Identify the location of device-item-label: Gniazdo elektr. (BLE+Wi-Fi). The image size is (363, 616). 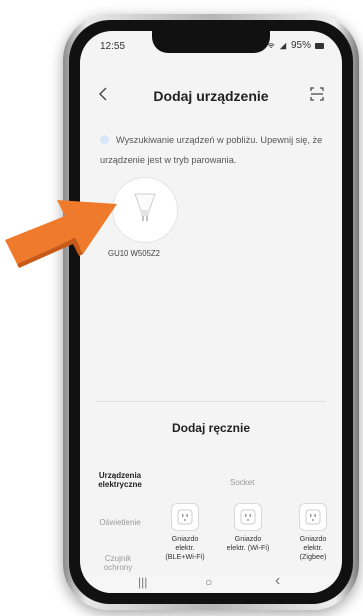
(185, 547).